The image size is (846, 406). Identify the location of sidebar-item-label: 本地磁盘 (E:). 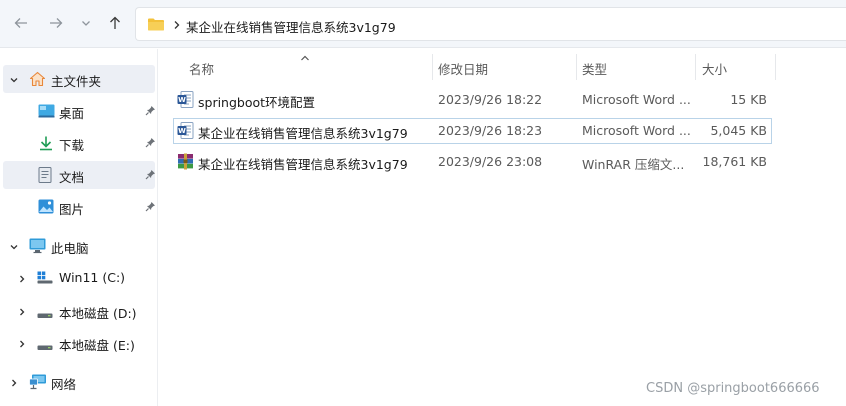
(97, 345).